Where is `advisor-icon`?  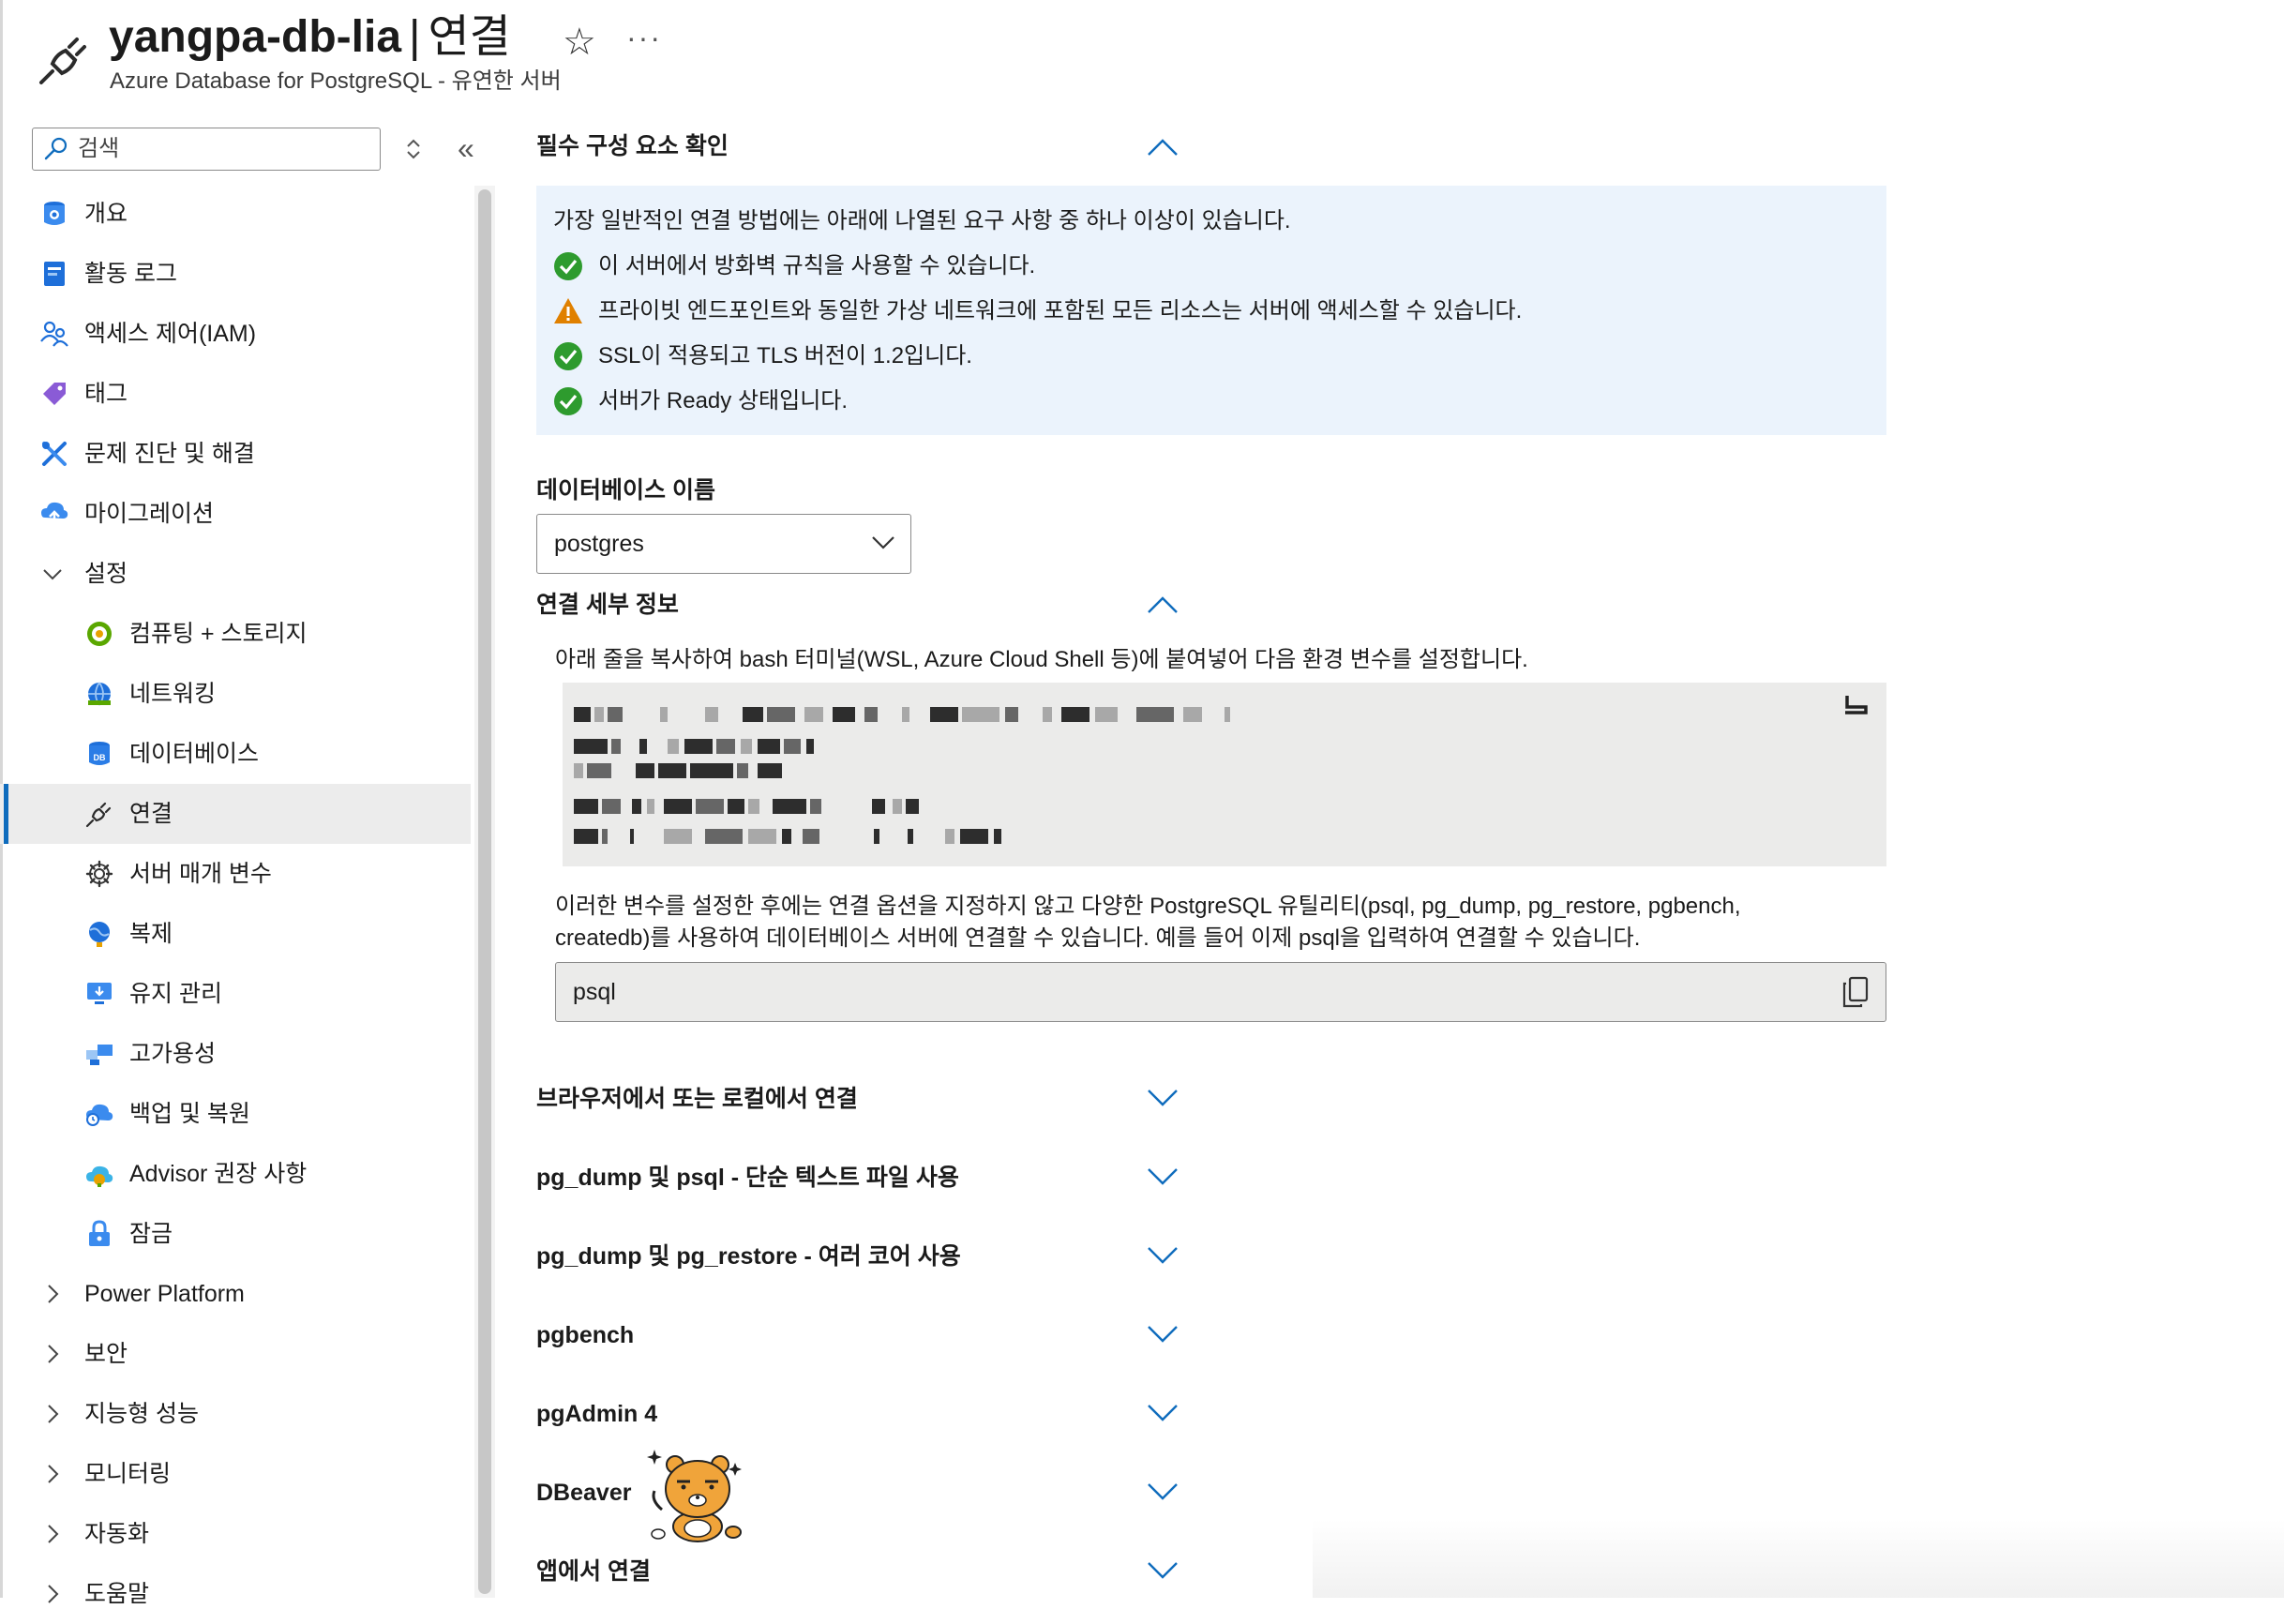
advisor-icon is located at coordinates (99, 1176).